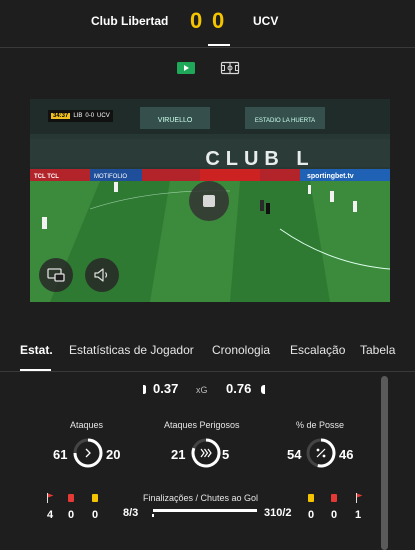 This screenshot has height=550, width=415. I want to click on broadcast-home: LIB, so click(78, 116).